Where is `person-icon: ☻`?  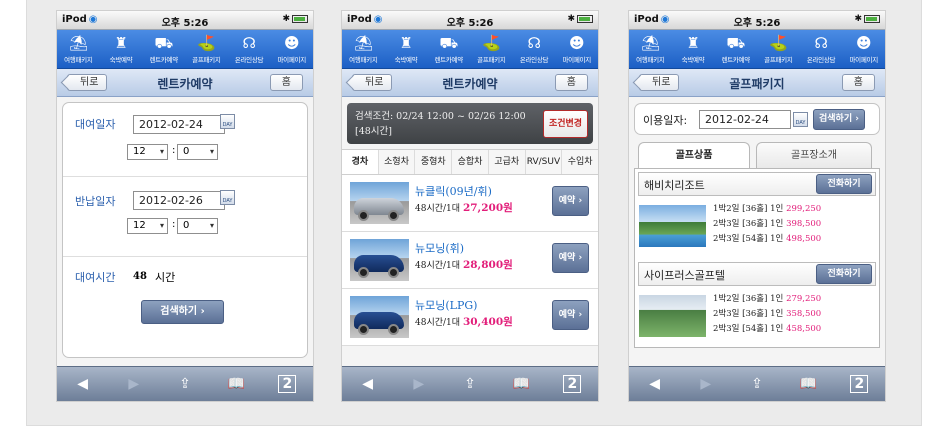
person-icon: ☻ is located at coordinates (864, 43).